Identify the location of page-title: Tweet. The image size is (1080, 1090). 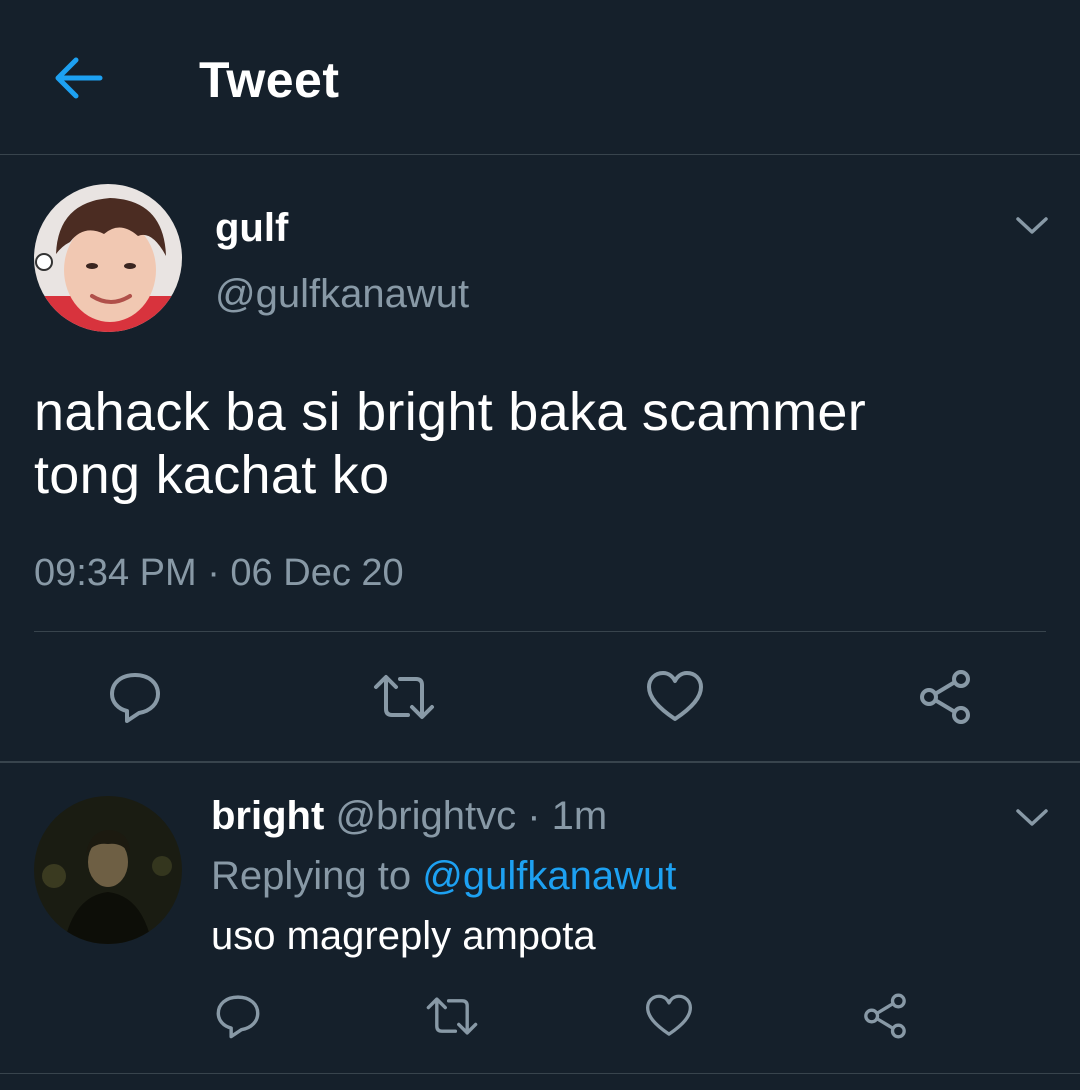
(269, 80).